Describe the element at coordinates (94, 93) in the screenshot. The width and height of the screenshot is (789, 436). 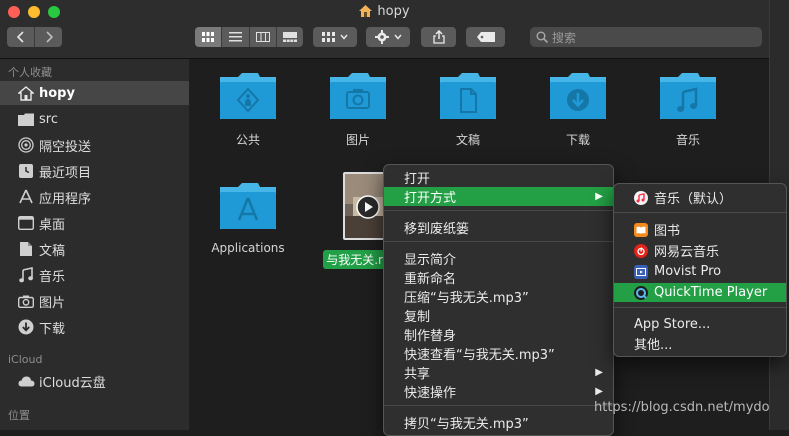
I see `sidebar-item-hopy: hopy` at that location.